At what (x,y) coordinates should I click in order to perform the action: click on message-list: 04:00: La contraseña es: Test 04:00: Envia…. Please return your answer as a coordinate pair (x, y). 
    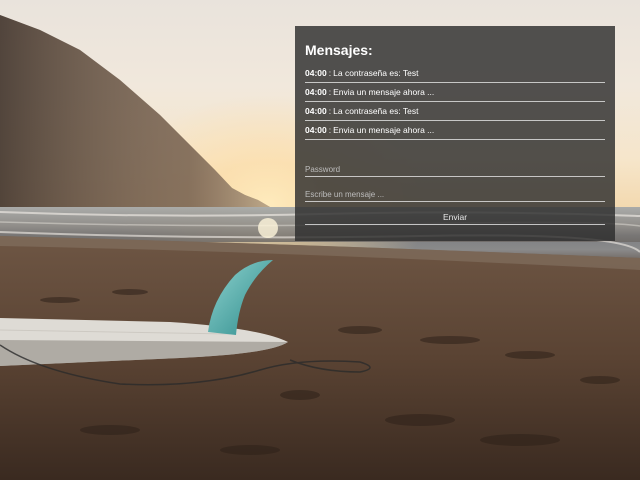
    Looking at the image, I should click on (455, 102).